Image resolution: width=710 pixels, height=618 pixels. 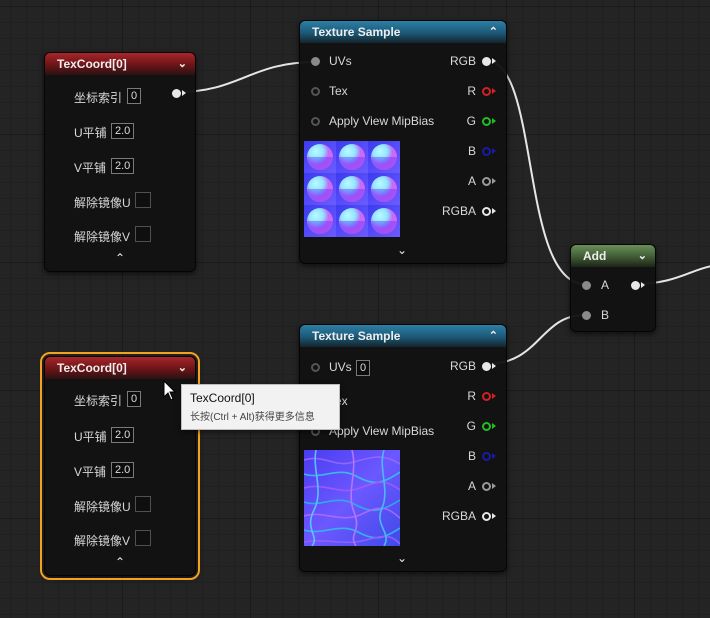 What do you see at coordinates (613, 256) in the screenshot?
I see `add-node-header: Add ⌄` at bounding box center [613, 256].